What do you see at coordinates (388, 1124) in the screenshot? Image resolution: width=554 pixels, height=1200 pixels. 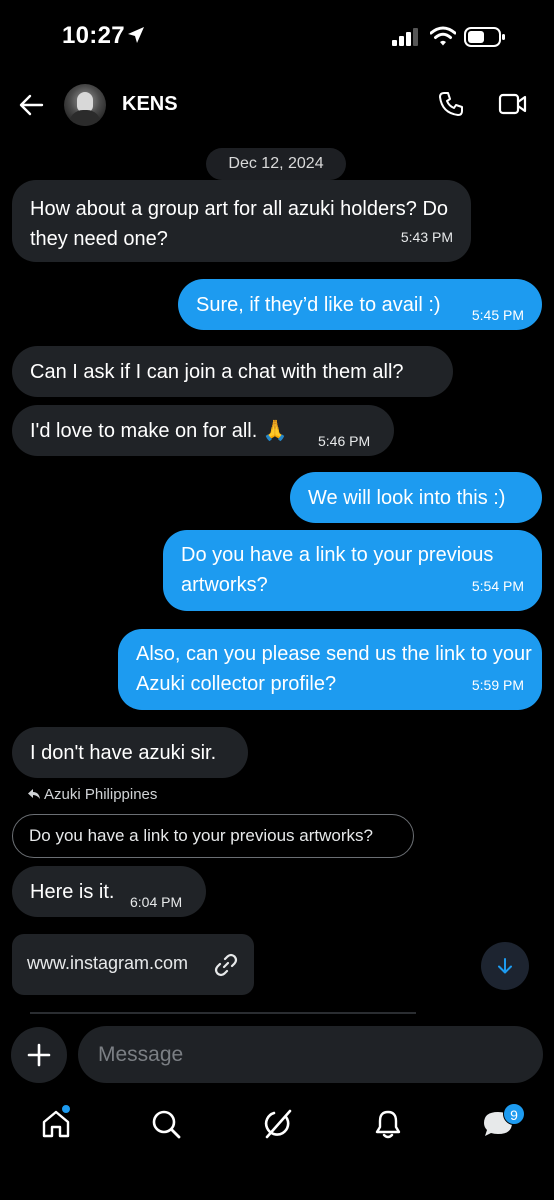 I see `notifications-bell-icon` at bounding box center [388, 1124].